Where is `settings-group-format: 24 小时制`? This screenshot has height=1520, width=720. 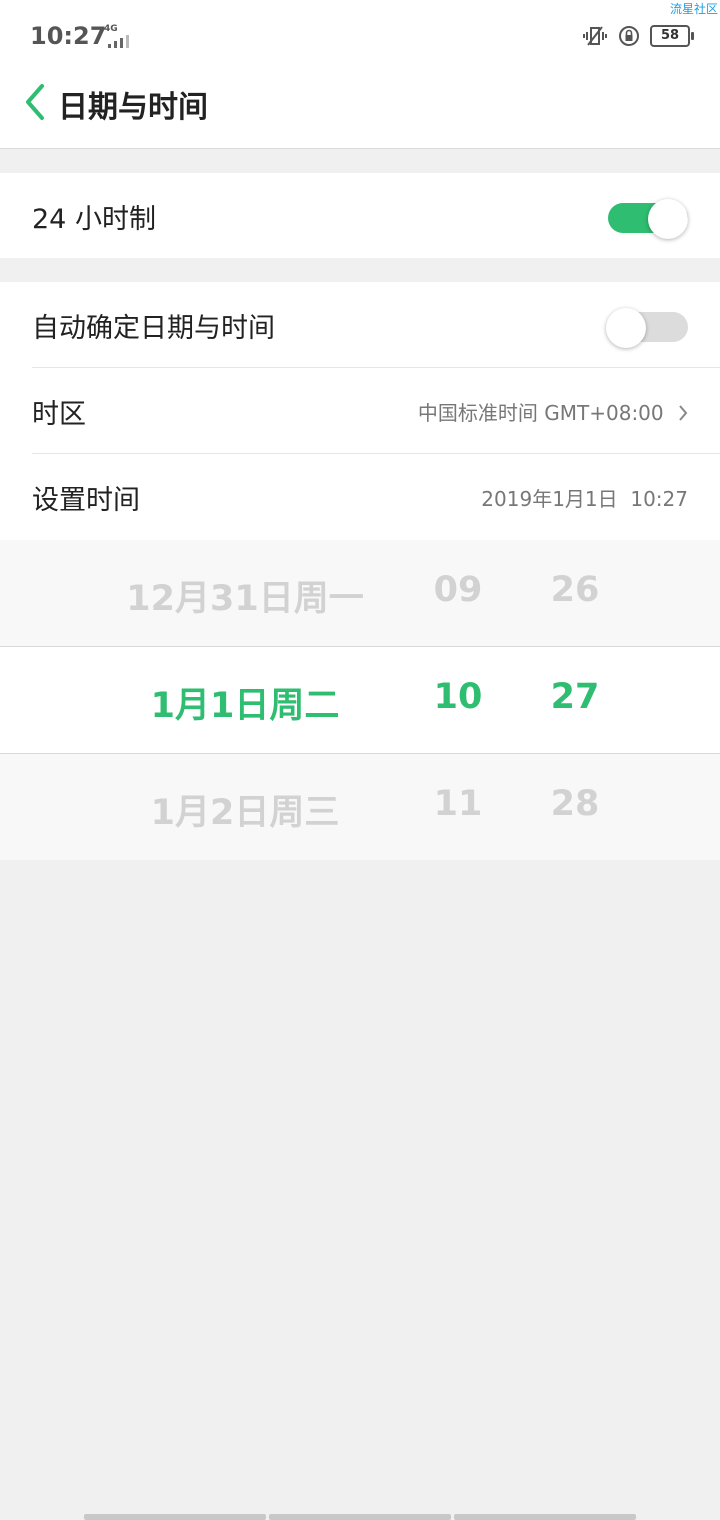 settings-group-format: 24 小时制 is located at coordinates (360, 215).